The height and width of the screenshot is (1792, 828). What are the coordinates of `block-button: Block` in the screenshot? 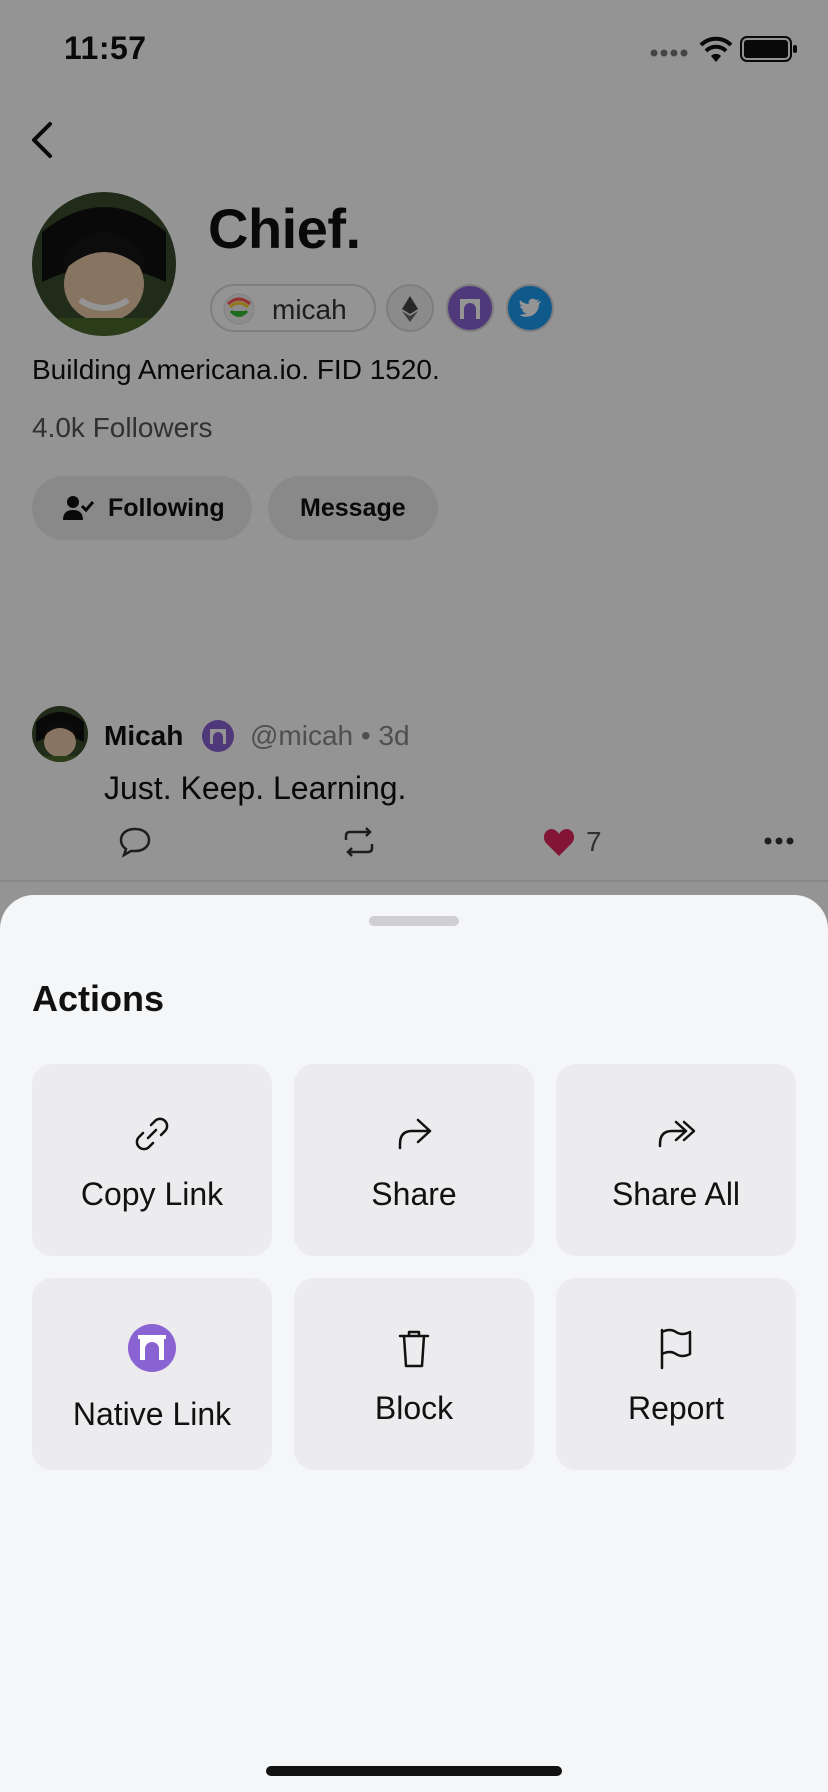 It's located at (414, 1374).